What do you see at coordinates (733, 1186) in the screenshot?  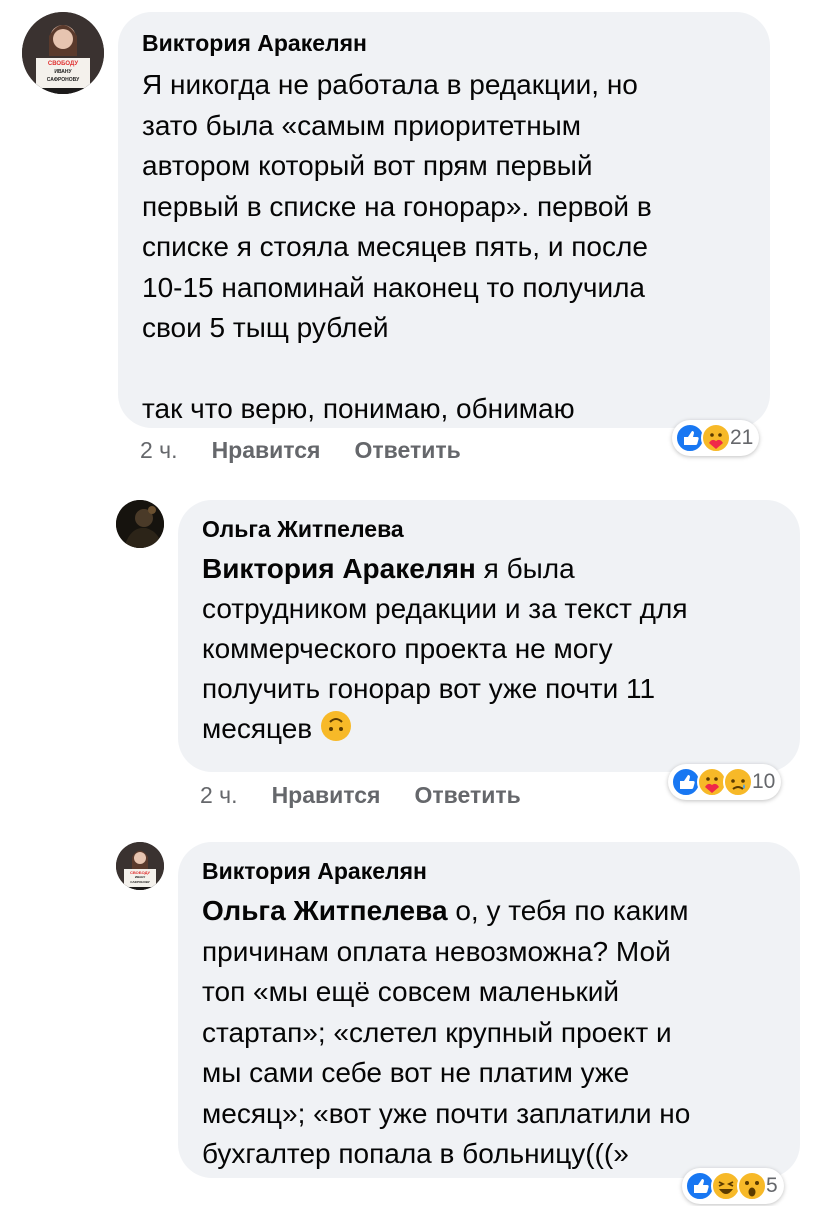 I see `reactions-summary: 5` at bounding box center [733, 1186].